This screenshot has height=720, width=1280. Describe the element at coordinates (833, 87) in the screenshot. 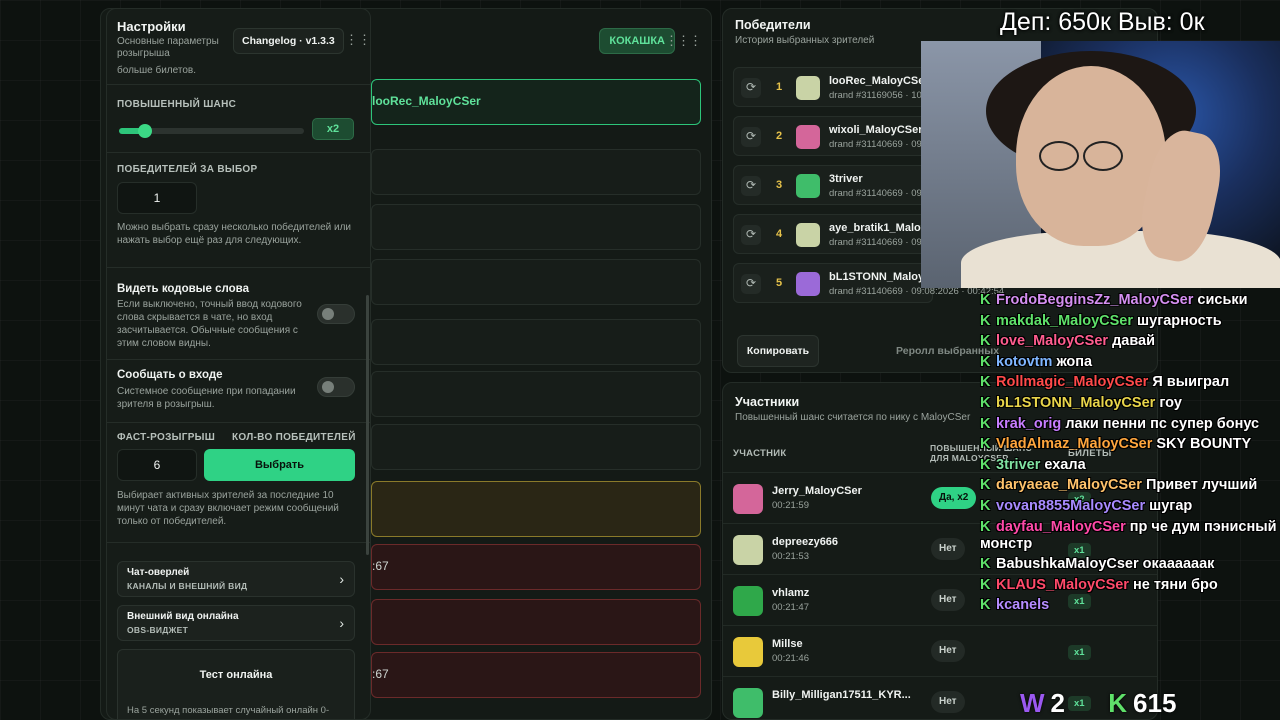

I see `winner-row: ⟳ 1 looRec_MaloyCSer drand #31169056 · 10:` at that location.